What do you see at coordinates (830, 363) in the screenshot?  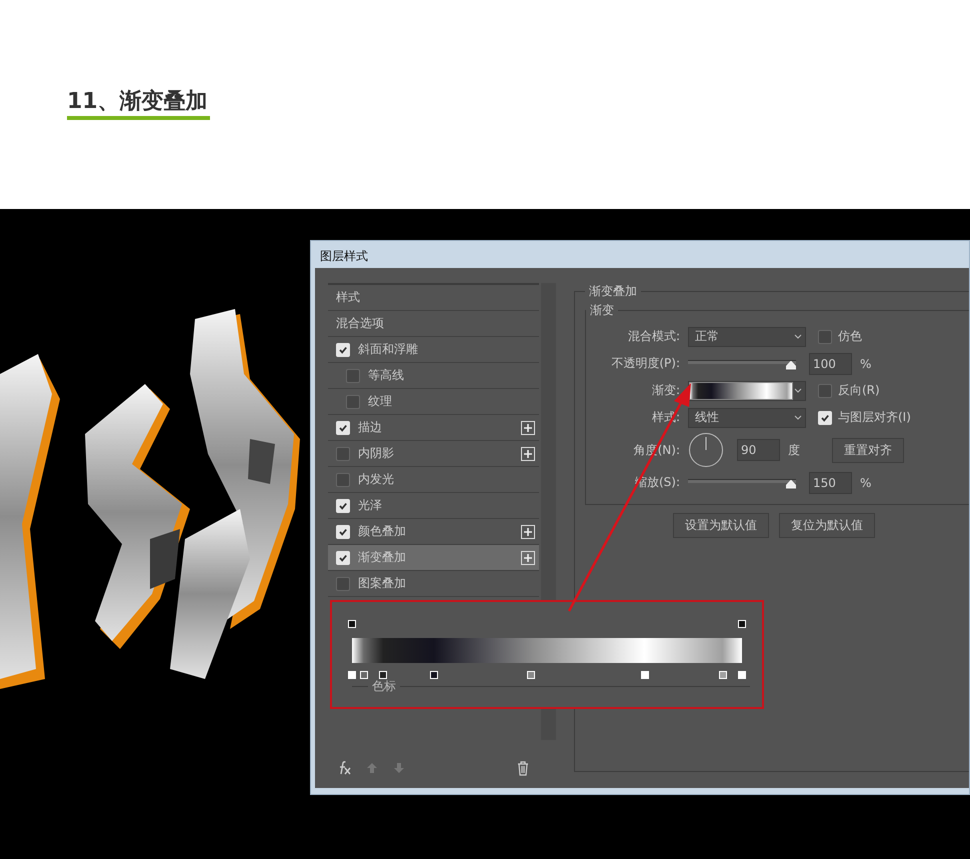 I see `opacity-input: 100` at bounding box center [830, 363].